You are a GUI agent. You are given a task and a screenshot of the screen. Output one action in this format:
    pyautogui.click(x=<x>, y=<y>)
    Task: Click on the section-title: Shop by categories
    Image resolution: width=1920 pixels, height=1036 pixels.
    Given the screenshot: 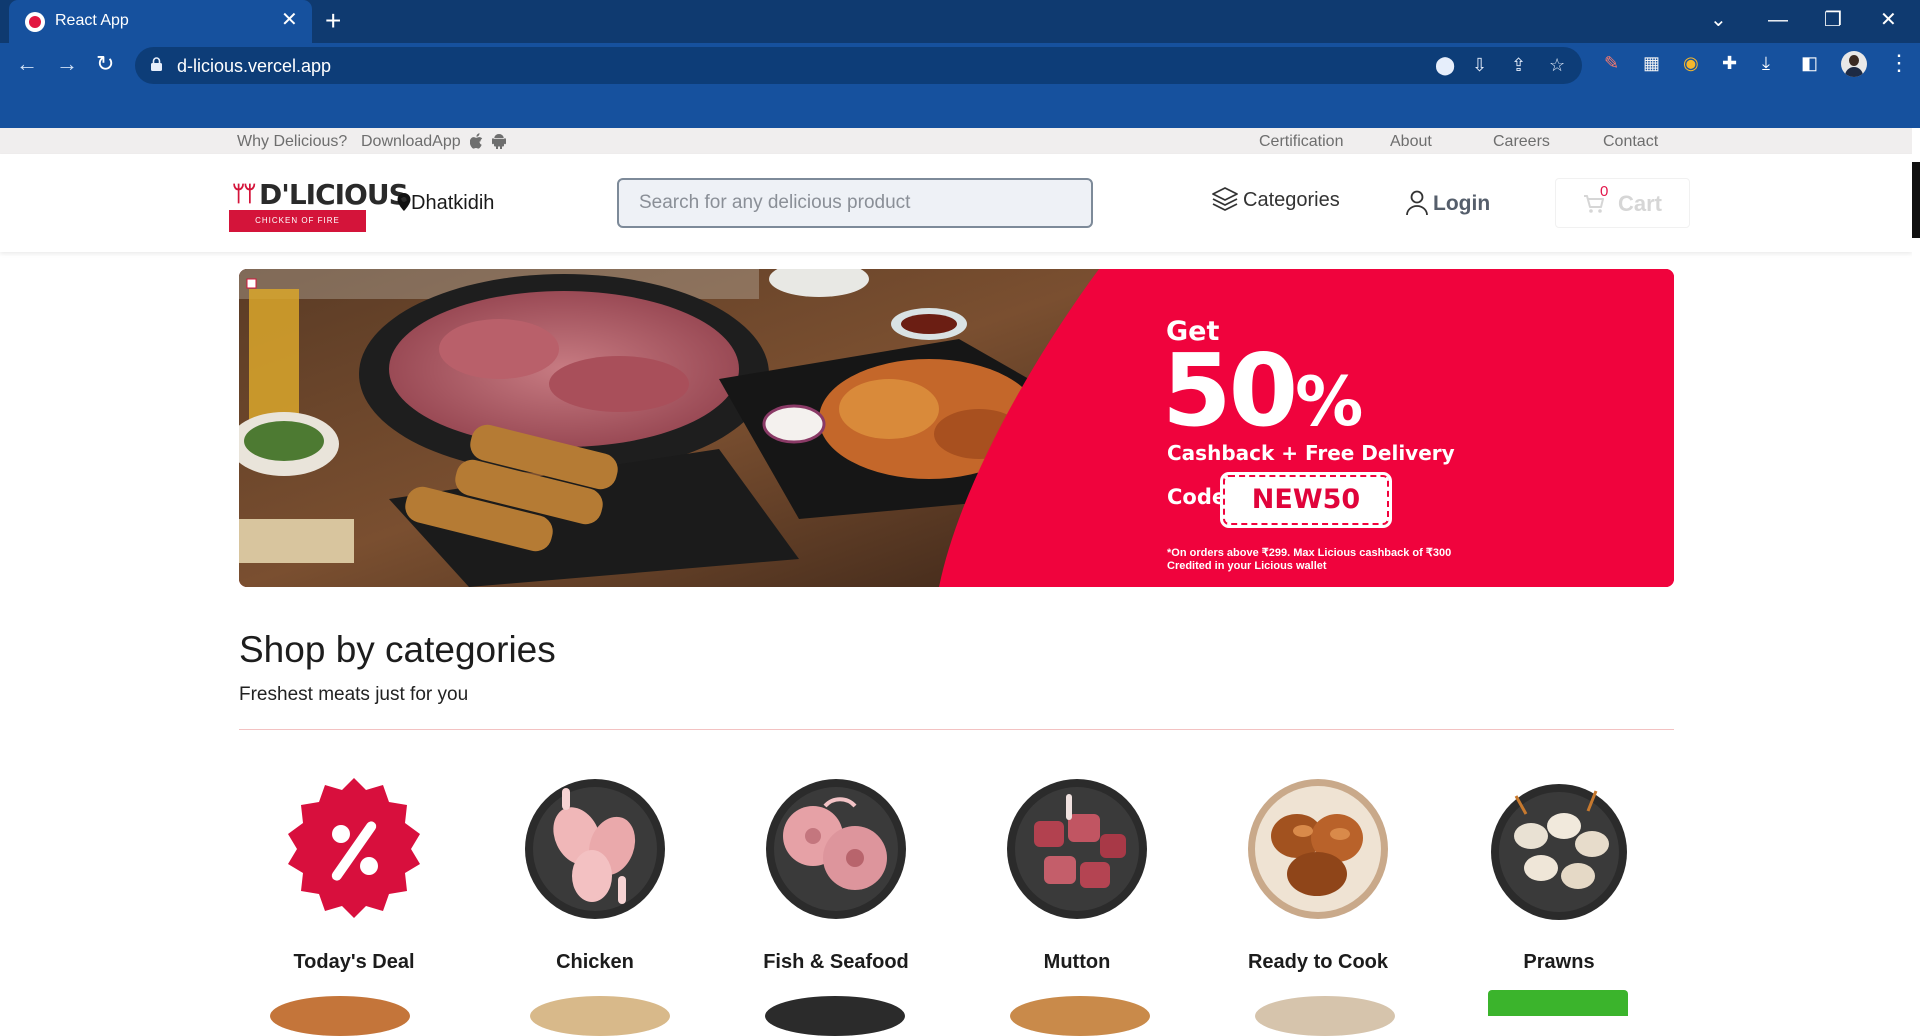 What is the action you would take?
    pyautogui.click(x=397, y=649)
    